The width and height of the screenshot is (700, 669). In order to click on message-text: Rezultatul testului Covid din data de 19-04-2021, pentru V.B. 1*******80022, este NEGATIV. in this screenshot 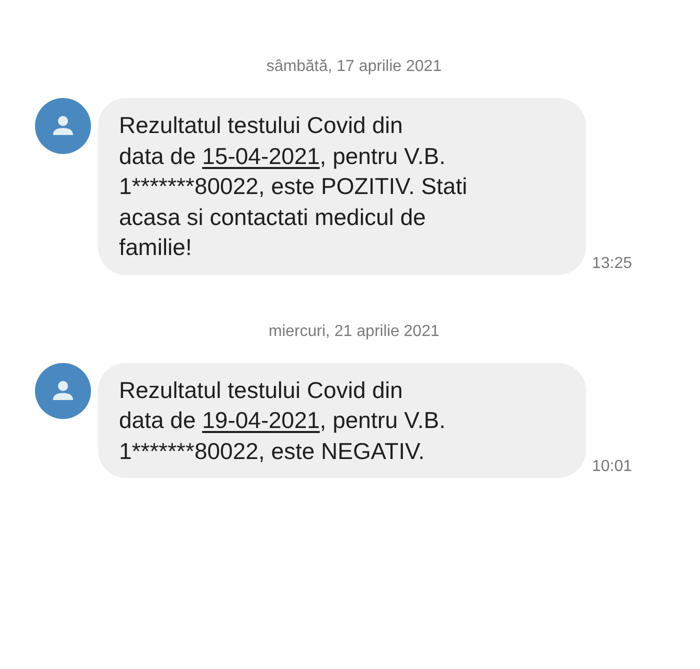, I will do `click(283, 421)`.